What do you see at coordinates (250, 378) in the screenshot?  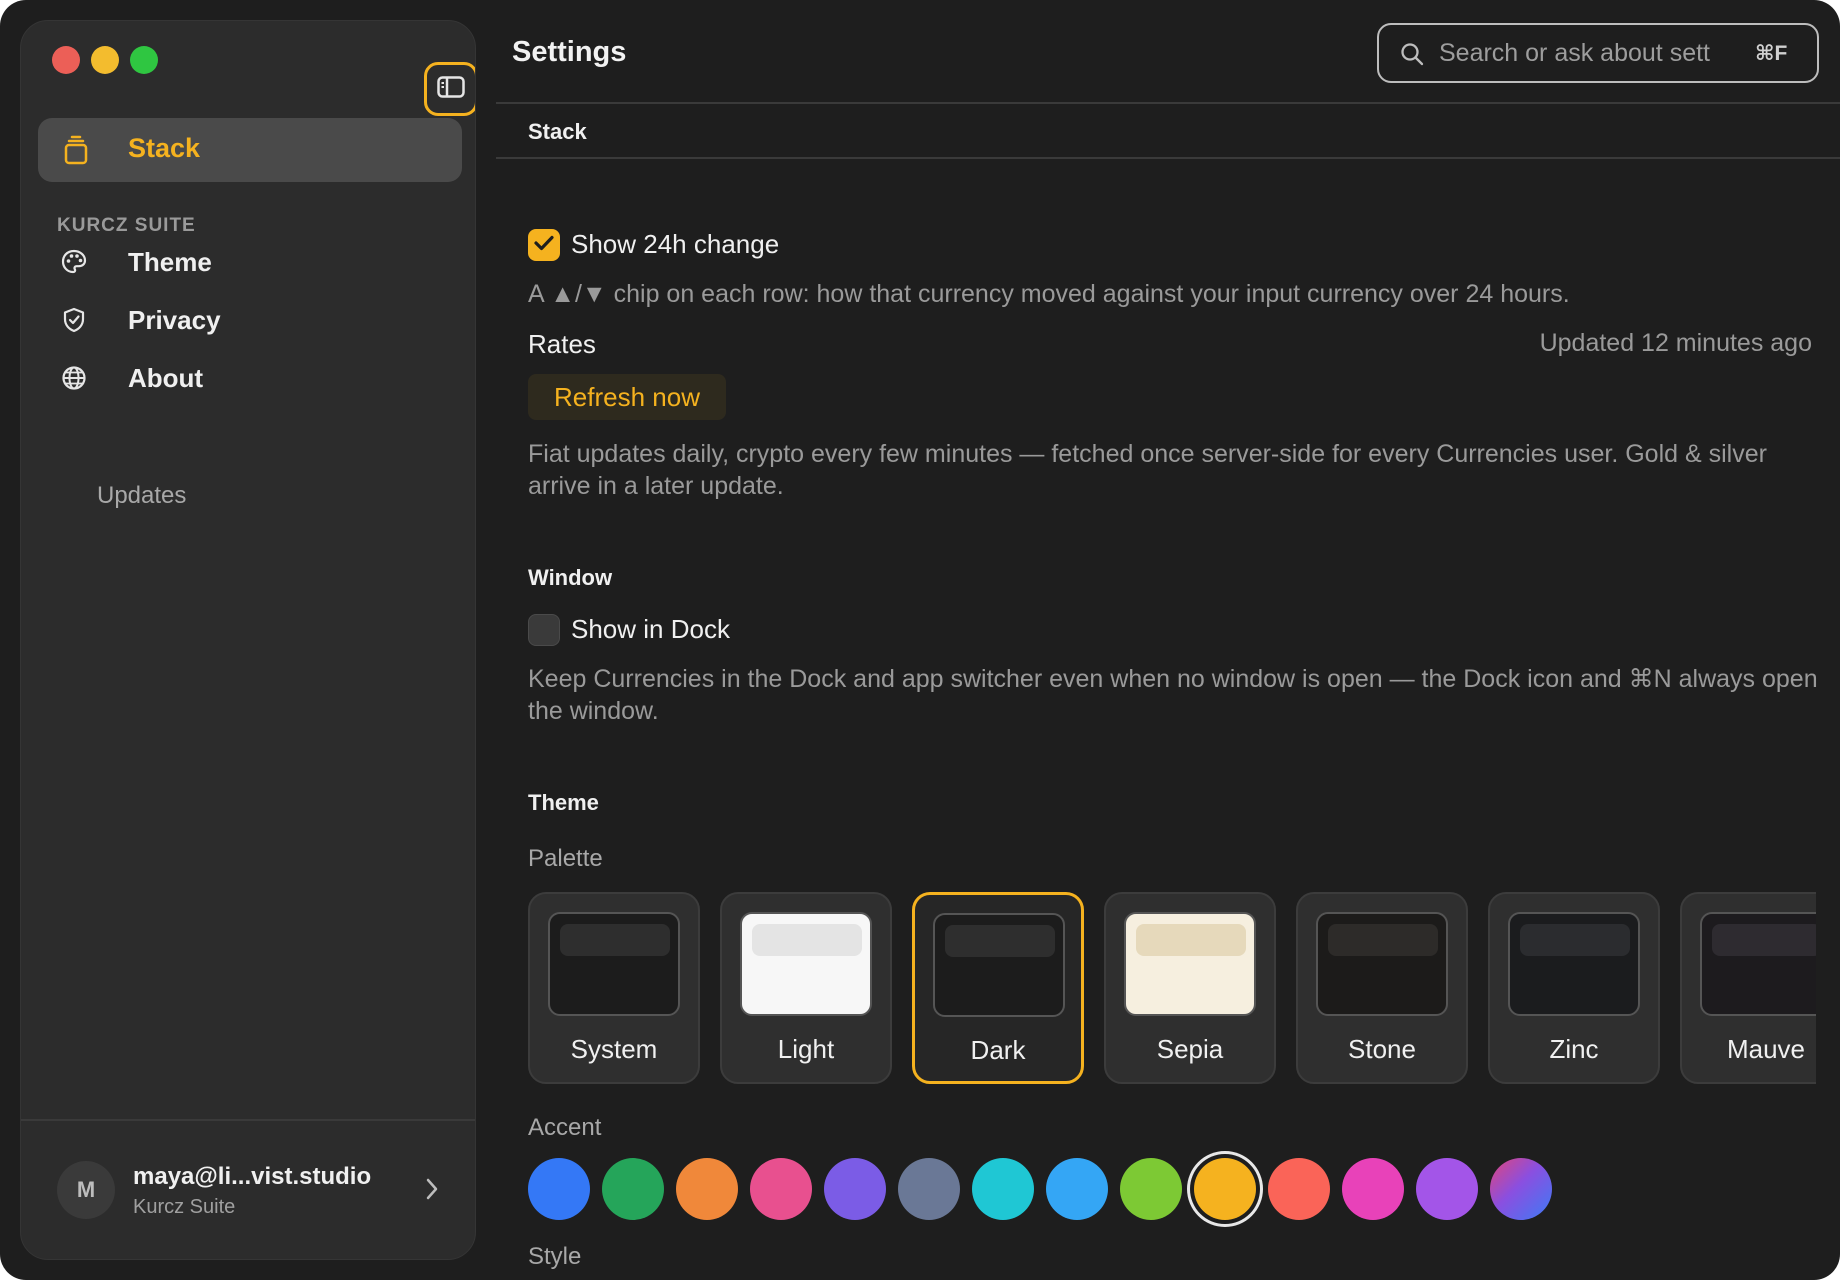 I see `sidebar-item-about: About` at bounding box center [250, 378].